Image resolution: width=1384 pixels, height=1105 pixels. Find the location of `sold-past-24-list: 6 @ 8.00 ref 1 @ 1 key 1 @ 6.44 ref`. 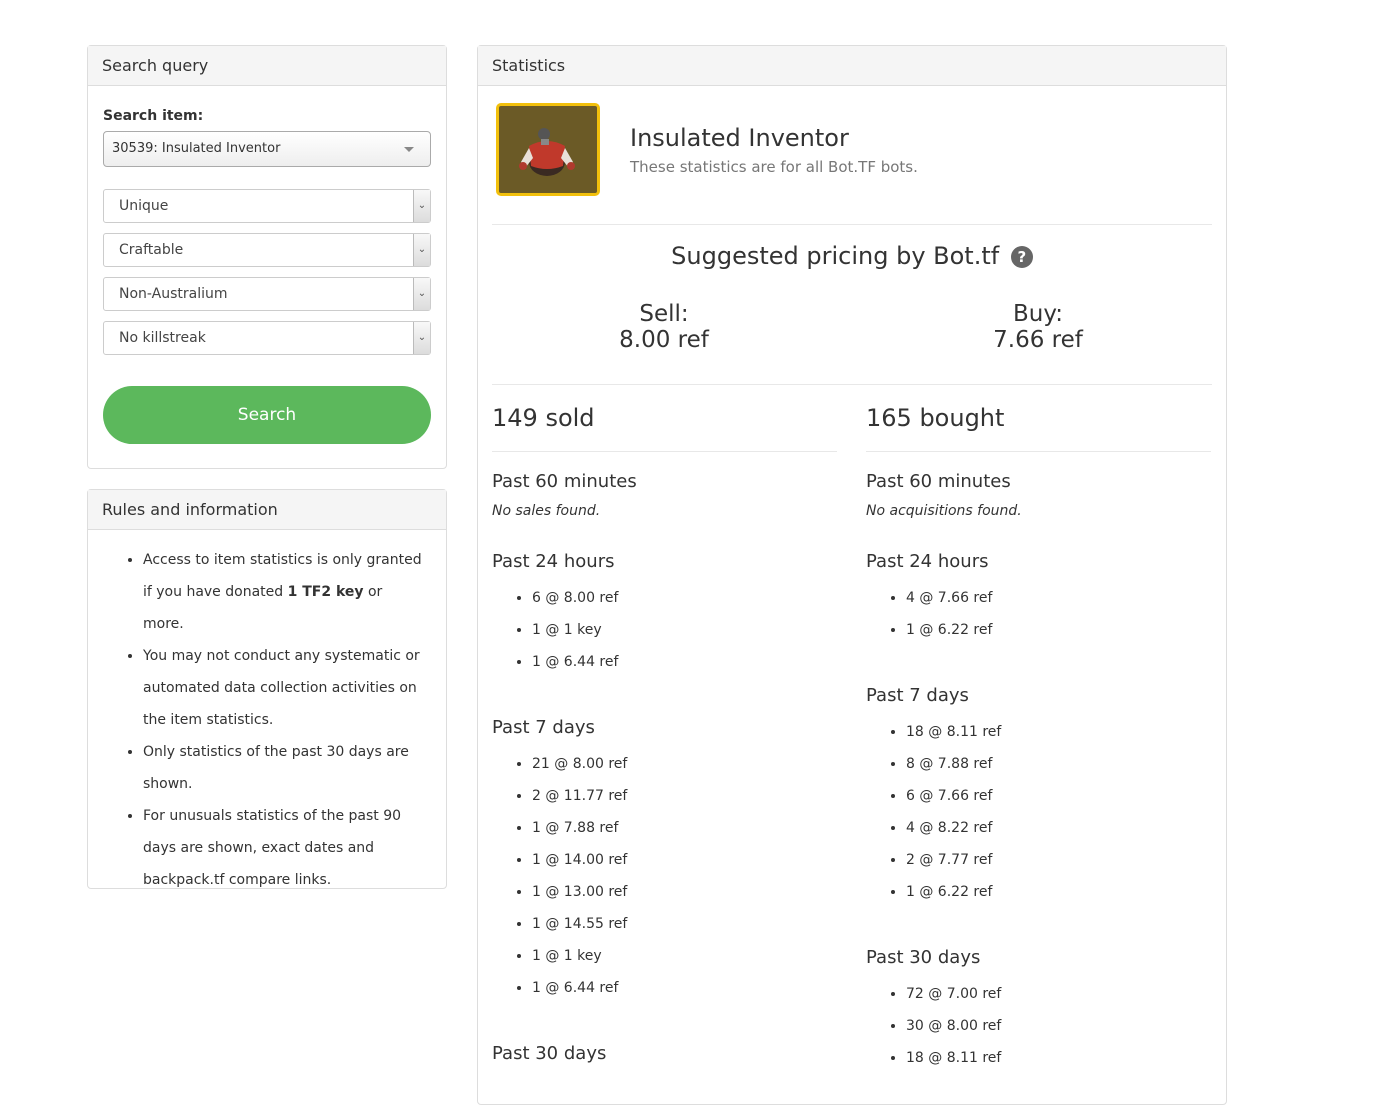

sold-past-24-list: 6 @ 8.00 ref 1 @ 1 key 1 @ 6.44 ref is located at coordinates (555, 630).